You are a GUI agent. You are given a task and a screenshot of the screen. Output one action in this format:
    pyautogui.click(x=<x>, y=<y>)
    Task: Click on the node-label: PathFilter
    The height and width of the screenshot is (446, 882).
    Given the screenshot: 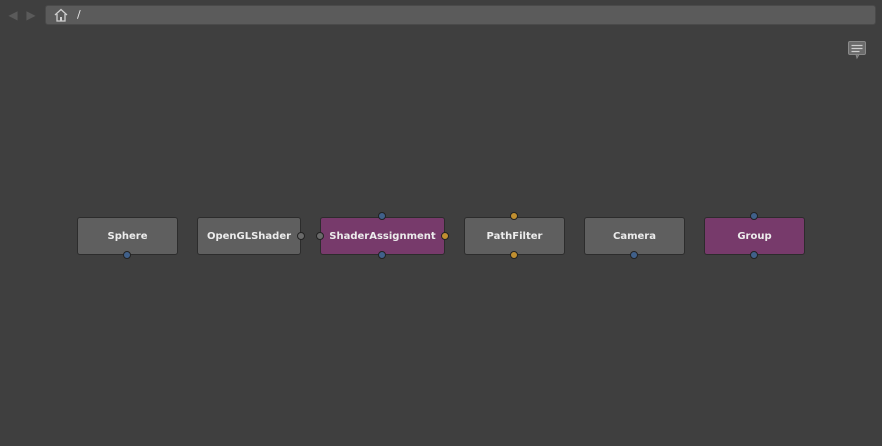 What is the action you would take?
    pyautogui.click(x=514, y=236)
    